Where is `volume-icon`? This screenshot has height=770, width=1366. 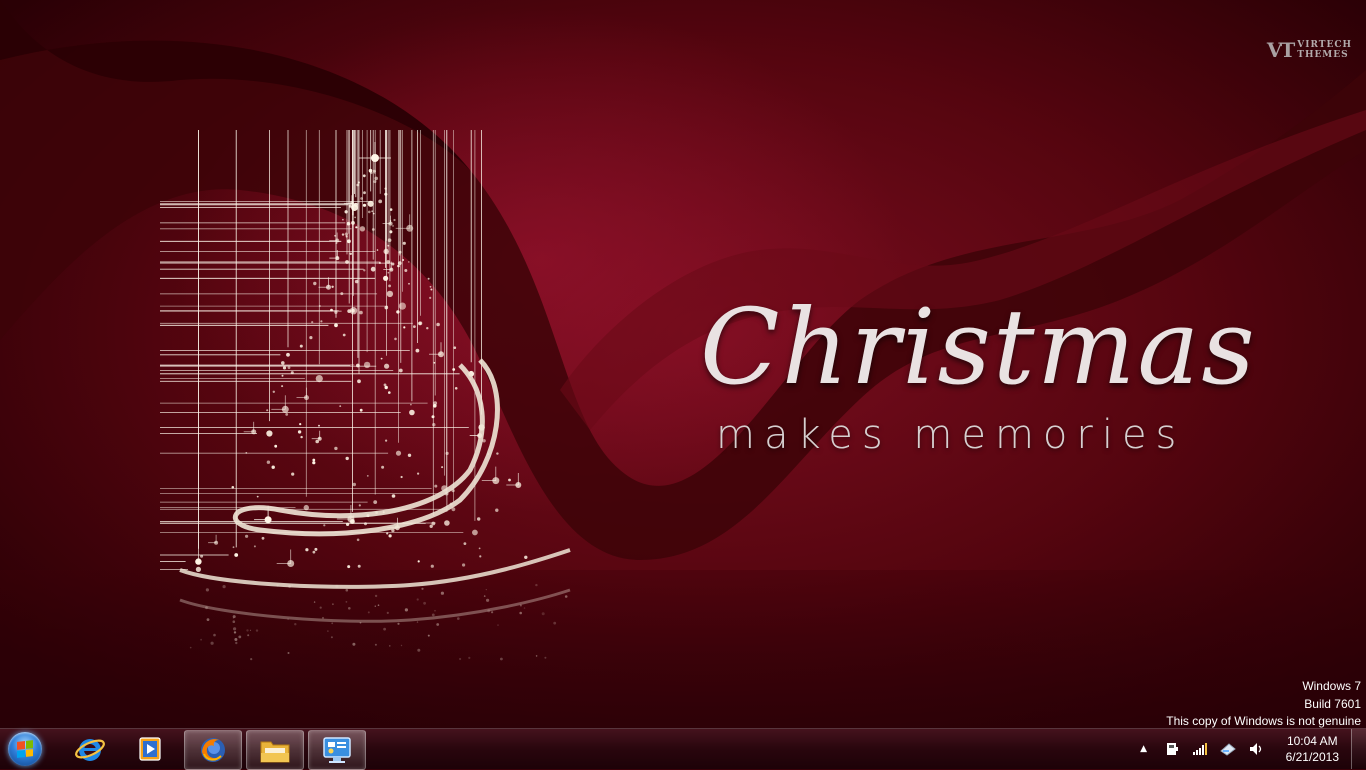 volume-icon is located at coordinates (1256, 749).